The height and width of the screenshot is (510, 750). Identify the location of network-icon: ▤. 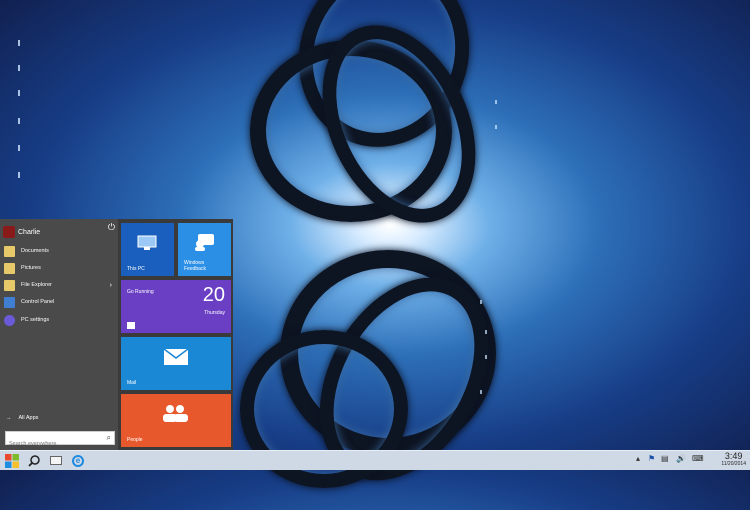
(665, 458).